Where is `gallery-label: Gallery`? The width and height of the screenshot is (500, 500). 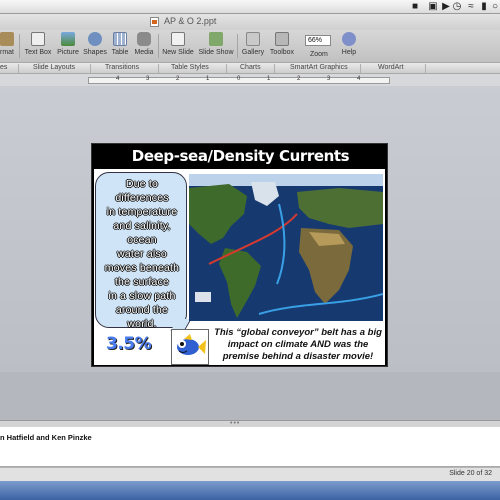
gallery-label: Gallery is located at coordinates (253, 52).